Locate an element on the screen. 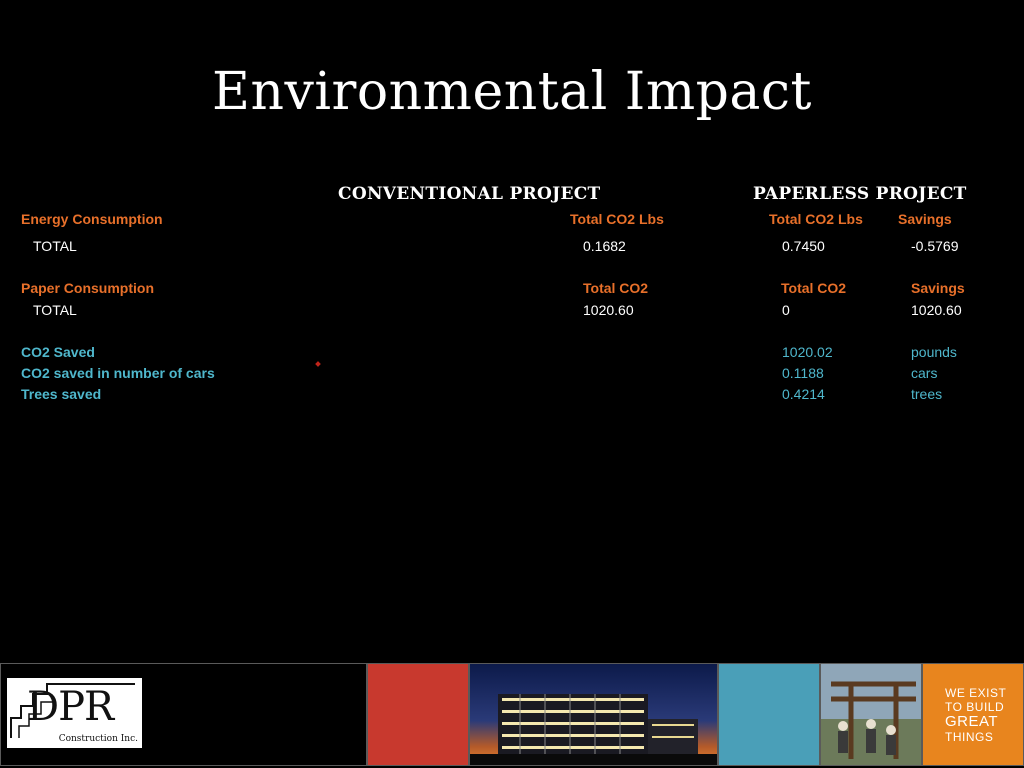 This screenshot has height=768, width=1024. page-title: Environmental Impact is located at coordinates (512, 92).